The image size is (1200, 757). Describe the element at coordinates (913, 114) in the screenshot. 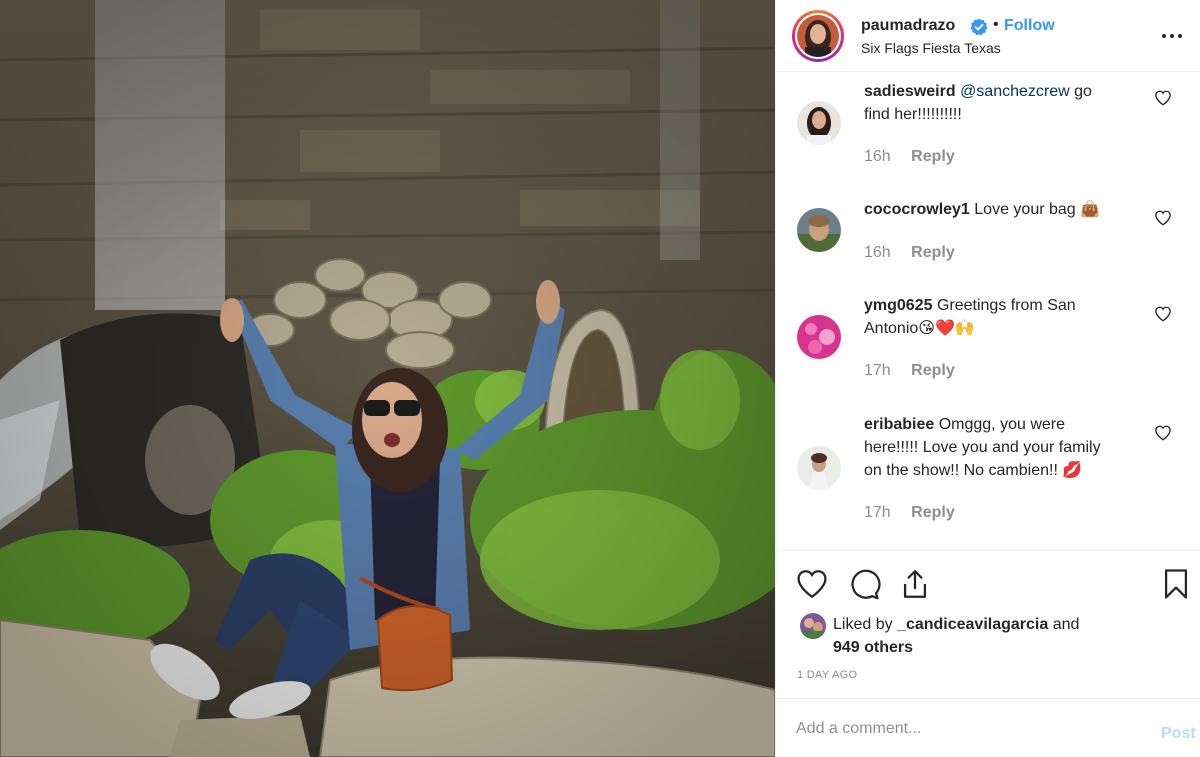

I see `comment-body-line2: find her!!!!!!!!!!` at that location.